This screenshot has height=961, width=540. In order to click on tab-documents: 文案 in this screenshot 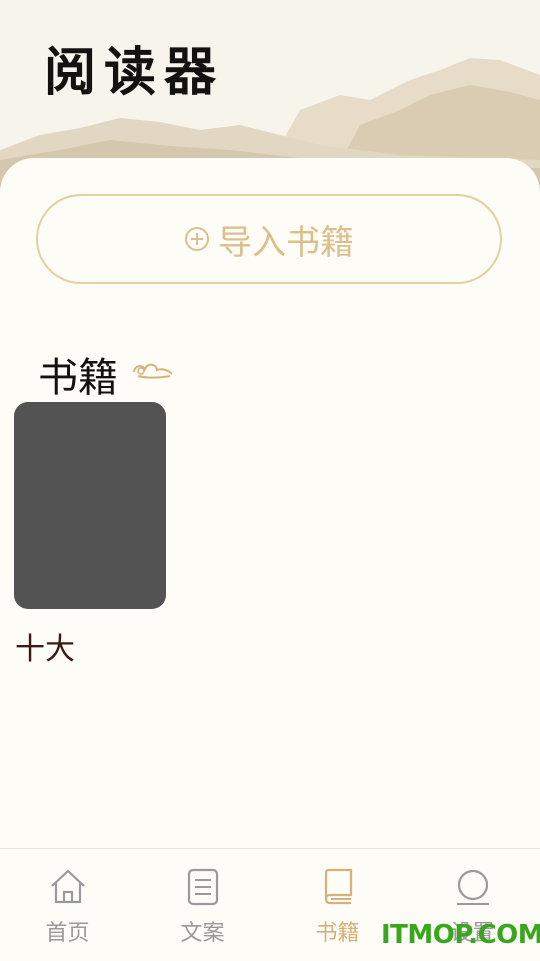, I will do `click(202, 905)`.